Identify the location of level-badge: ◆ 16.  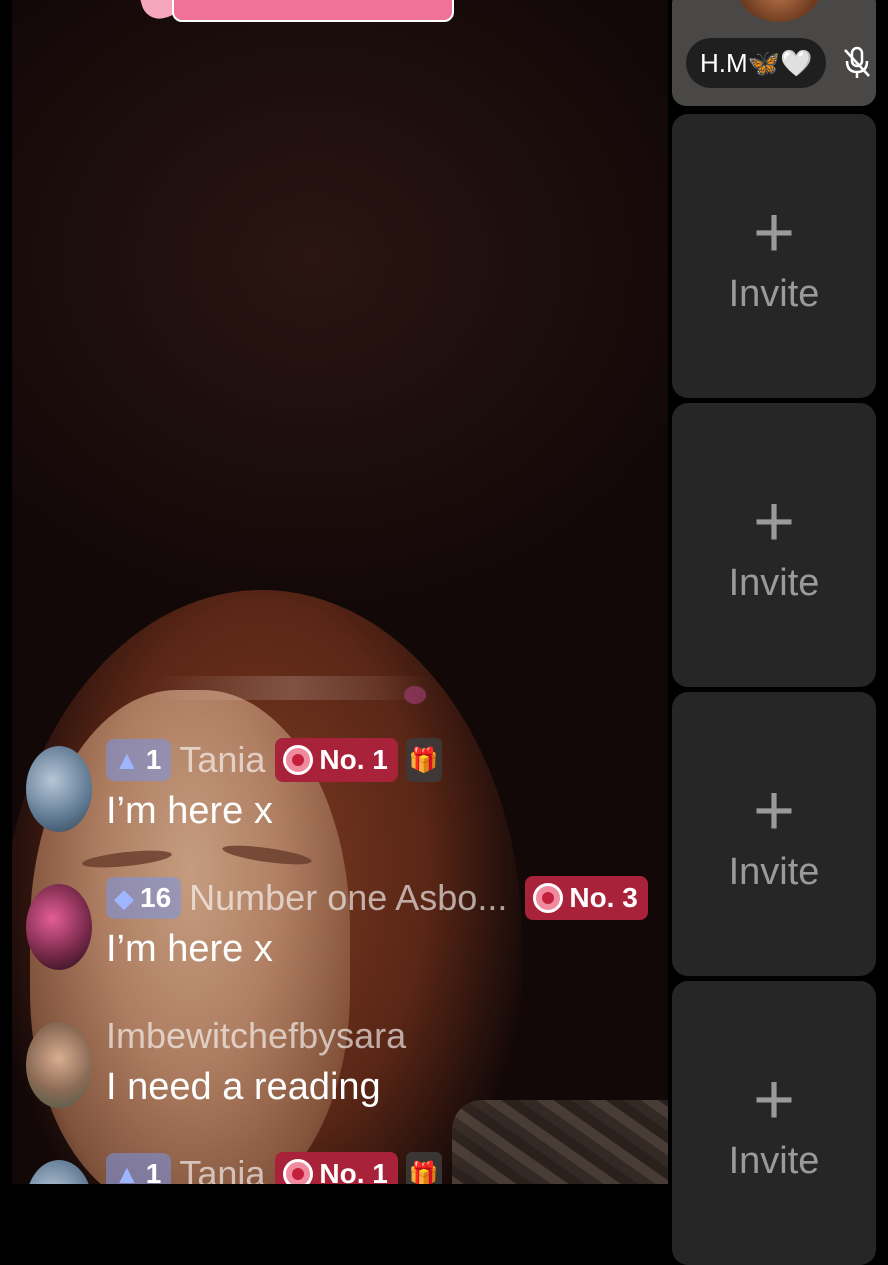
(144, 898).